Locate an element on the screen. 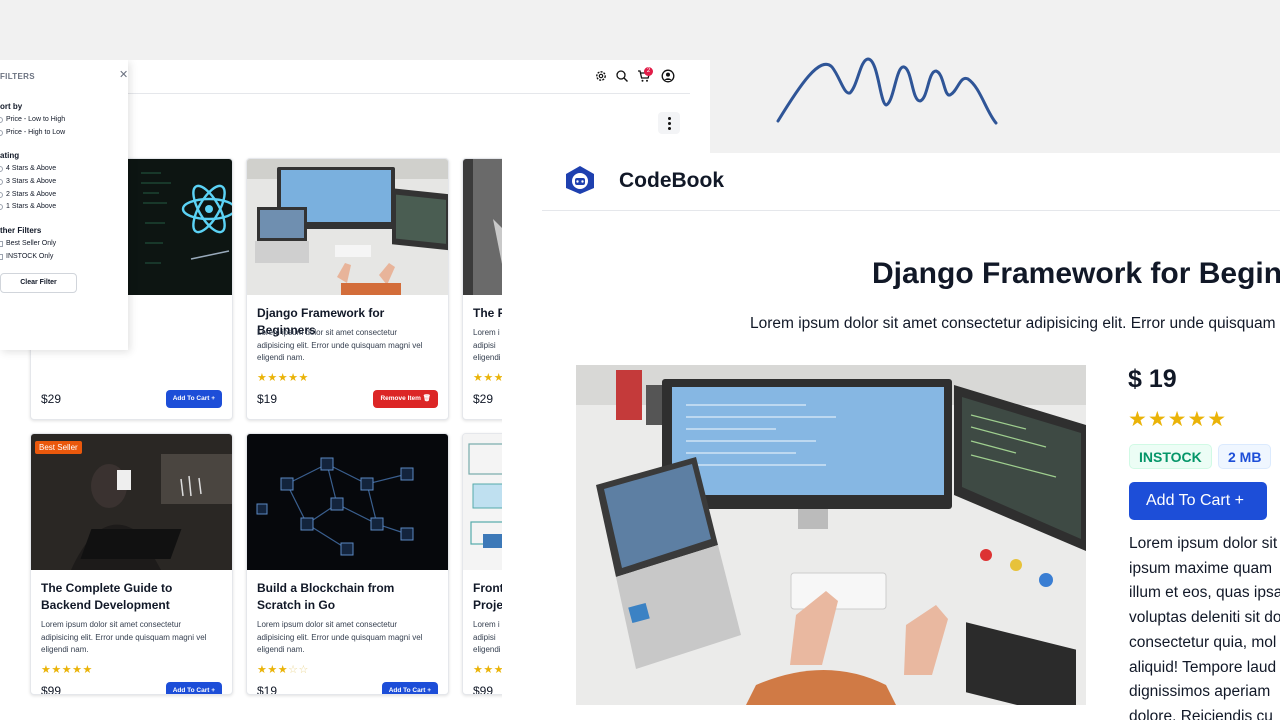 The height and width of the screenshot is (720, 1280). rating-option-2: 2 Stars & Above is located at coordinates (28, 194).